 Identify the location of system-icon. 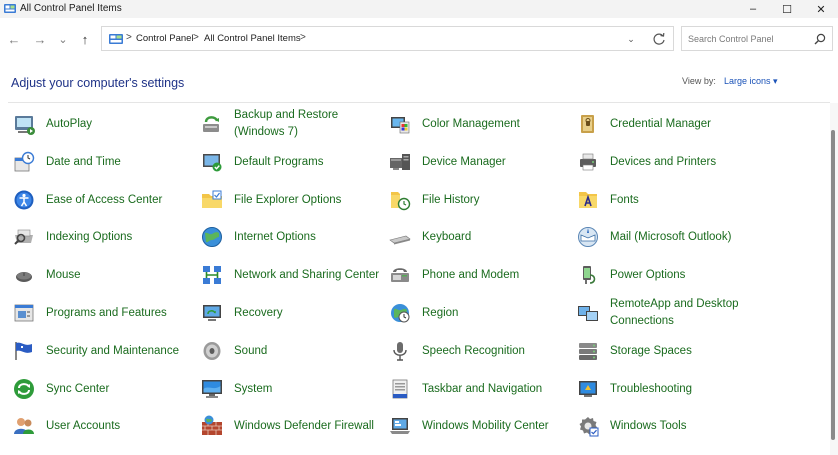
(212, 389).